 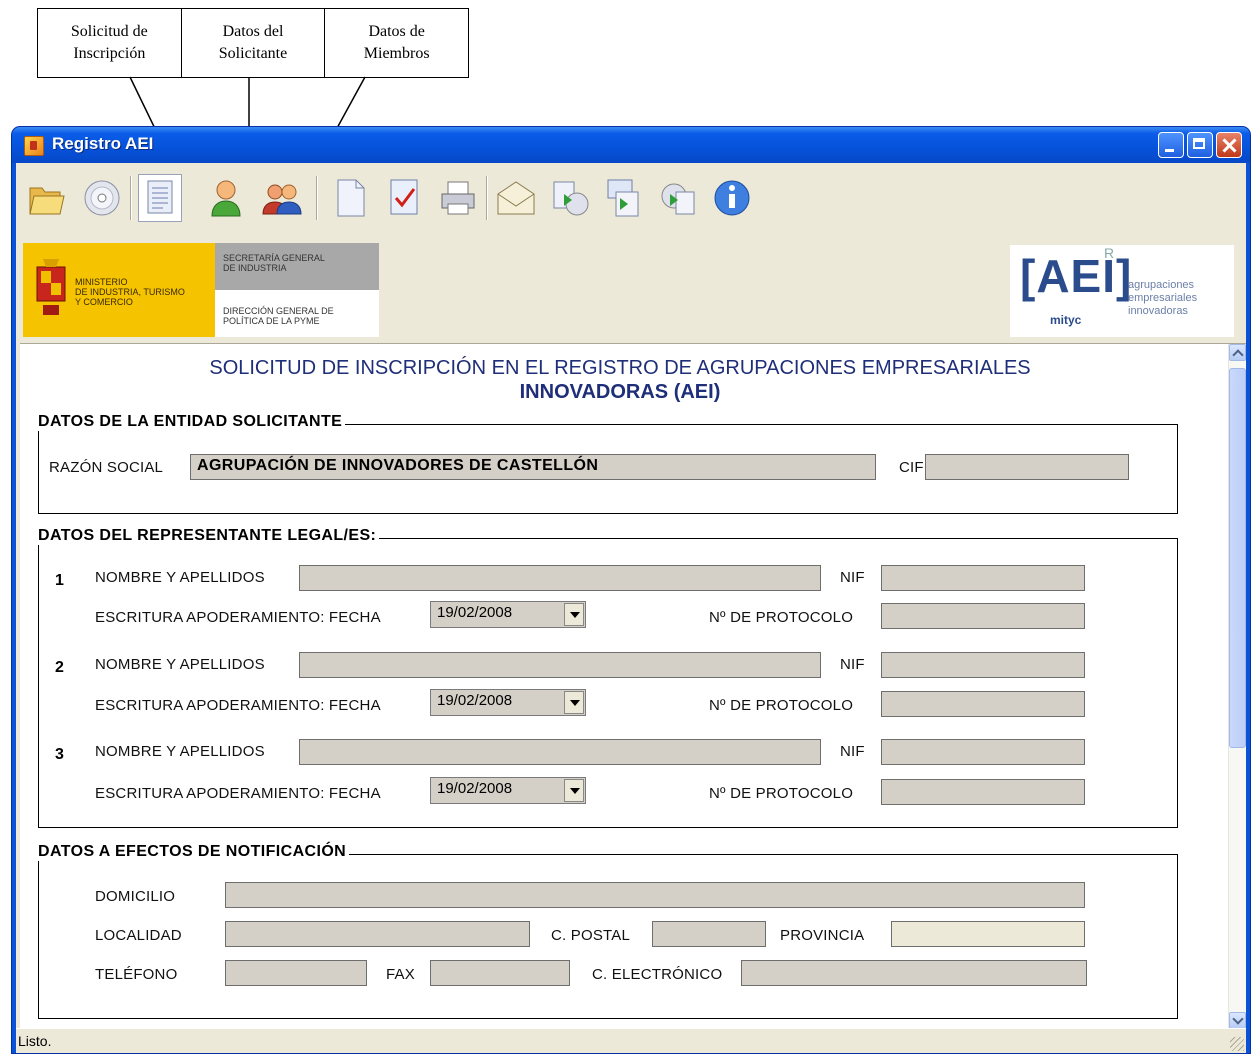 I want to click on document-form-icon, so click(x=160, y=197).